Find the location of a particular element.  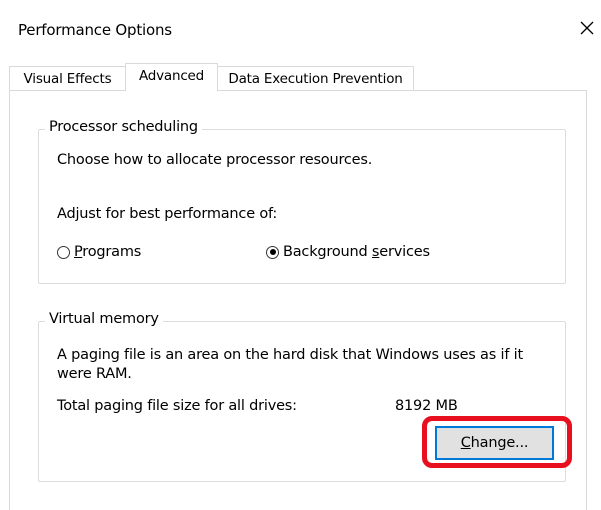

radio-checked-icon is located at coordinates (272, 252).